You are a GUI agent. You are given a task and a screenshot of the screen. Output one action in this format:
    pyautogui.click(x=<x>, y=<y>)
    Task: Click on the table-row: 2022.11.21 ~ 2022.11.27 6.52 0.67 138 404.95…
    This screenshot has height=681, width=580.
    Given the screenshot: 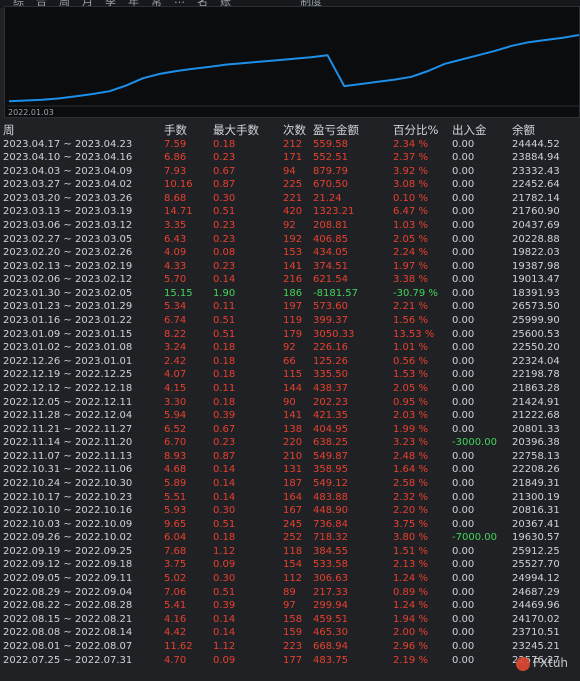 What is the action you would take?
    pyautogui.click(x=290, y=430)
    